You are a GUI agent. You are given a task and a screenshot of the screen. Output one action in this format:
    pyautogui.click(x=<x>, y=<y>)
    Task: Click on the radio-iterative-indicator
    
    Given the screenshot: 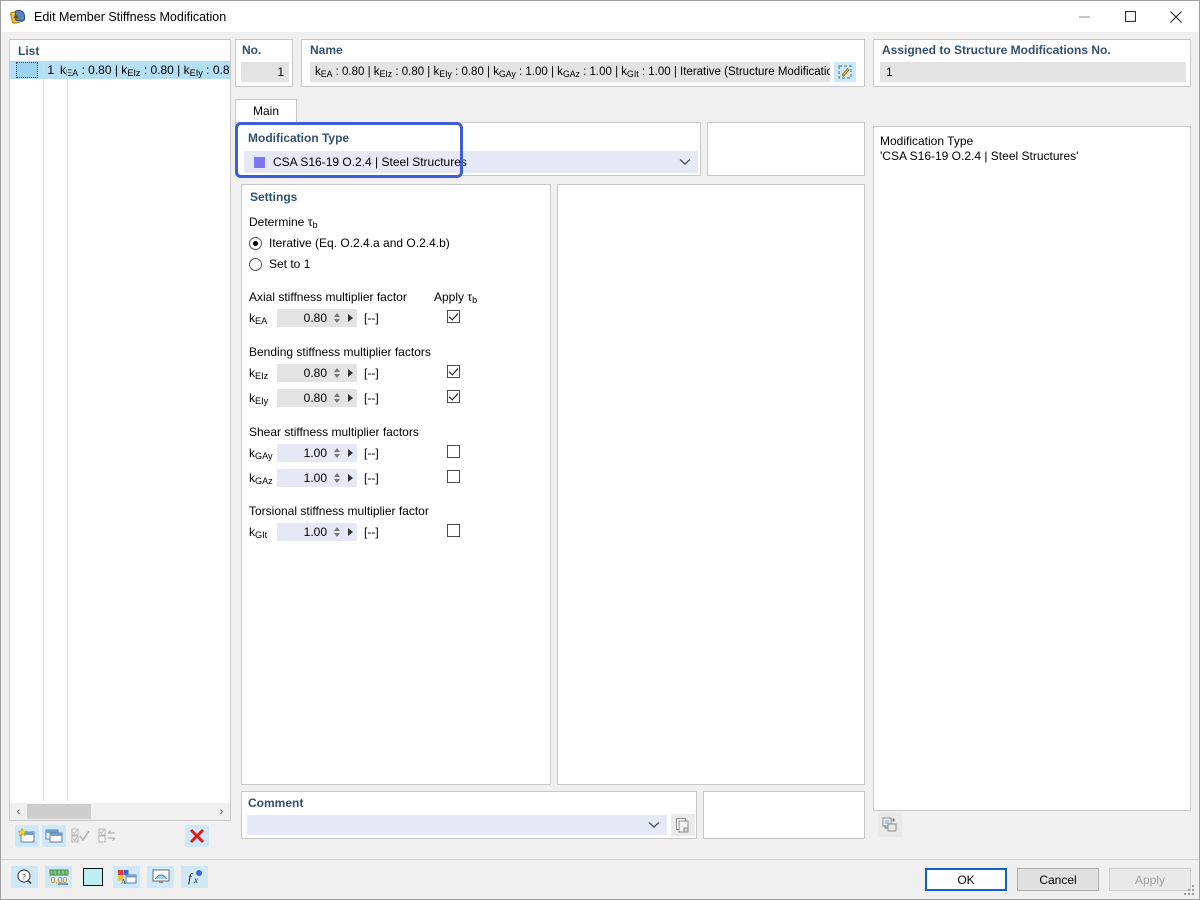 What is the action you would take?
    pyautogui.click(x=255, y=243)
    